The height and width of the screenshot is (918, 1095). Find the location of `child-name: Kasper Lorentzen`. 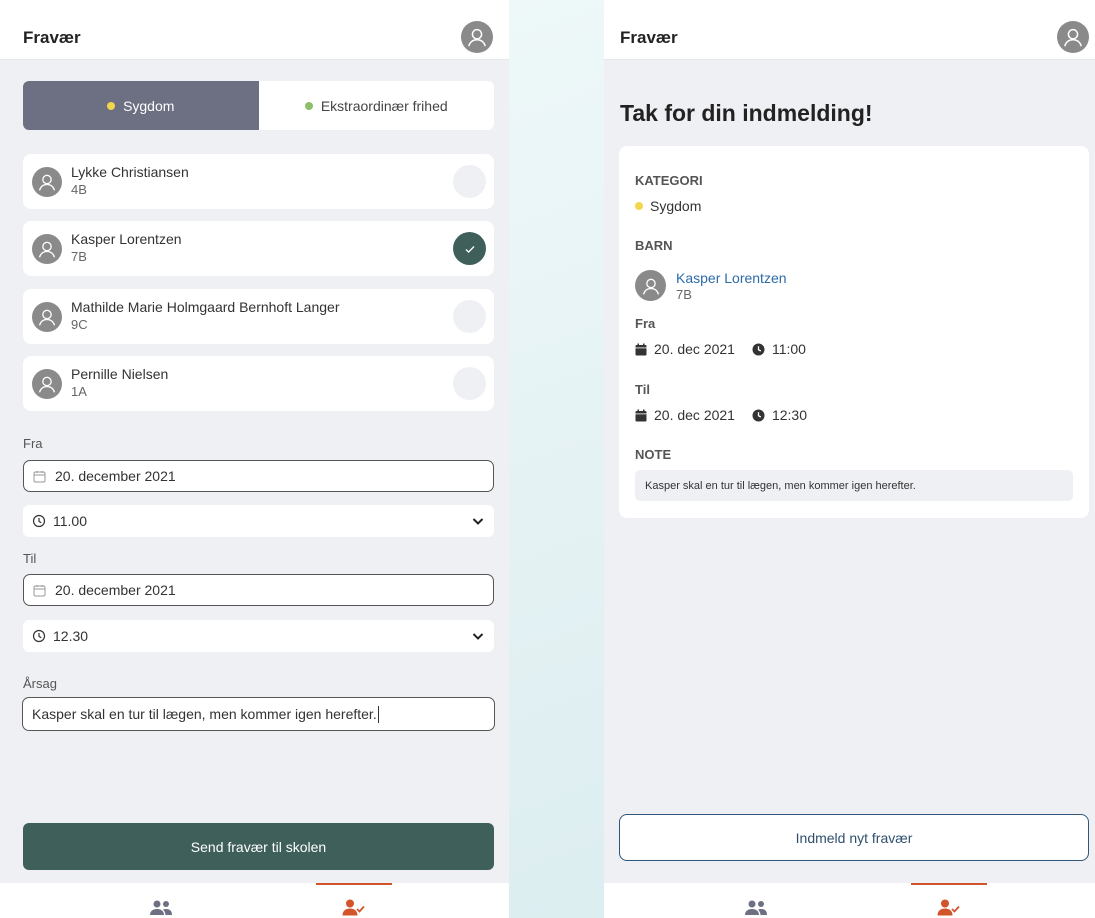

child-name: Kasper Lorentzen is located at coordinates (126, 239).